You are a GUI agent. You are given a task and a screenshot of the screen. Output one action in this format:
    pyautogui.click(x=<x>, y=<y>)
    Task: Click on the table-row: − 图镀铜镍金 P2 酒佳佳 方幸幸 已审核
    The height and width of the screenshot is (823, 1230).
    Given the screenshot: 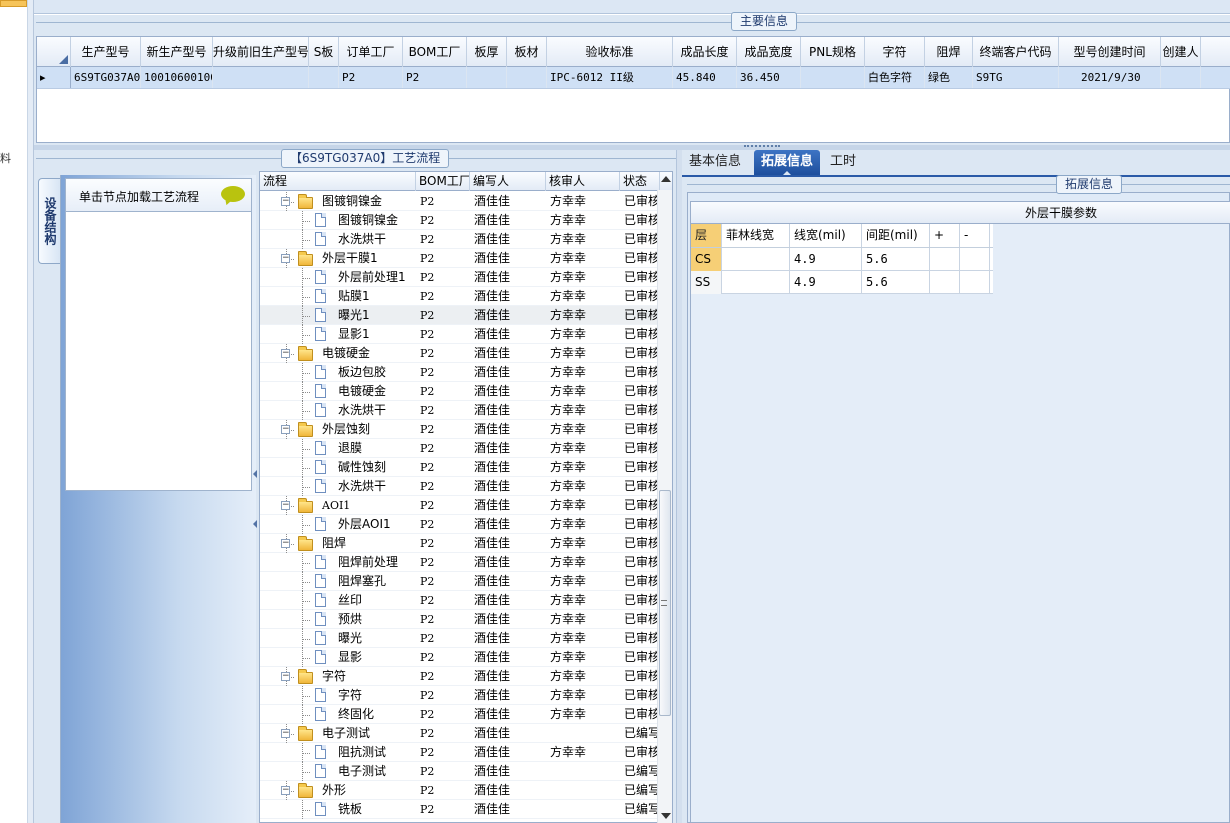 What is the action you would take?
    pyautogui.click(x=460, y=201)
    